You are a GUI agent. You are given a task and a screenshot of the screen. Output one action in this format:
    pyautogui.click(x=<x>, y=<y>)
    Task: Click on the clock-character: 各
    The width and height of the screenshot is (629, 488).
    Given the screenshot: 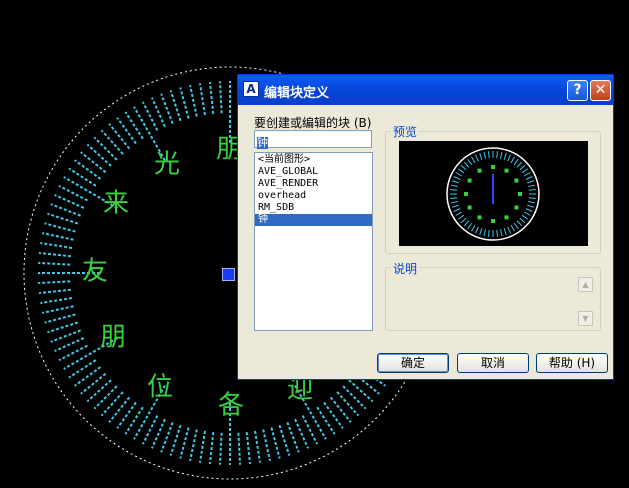 What is the action you would take?
    pyautogui.click(x=231, y=406)
    